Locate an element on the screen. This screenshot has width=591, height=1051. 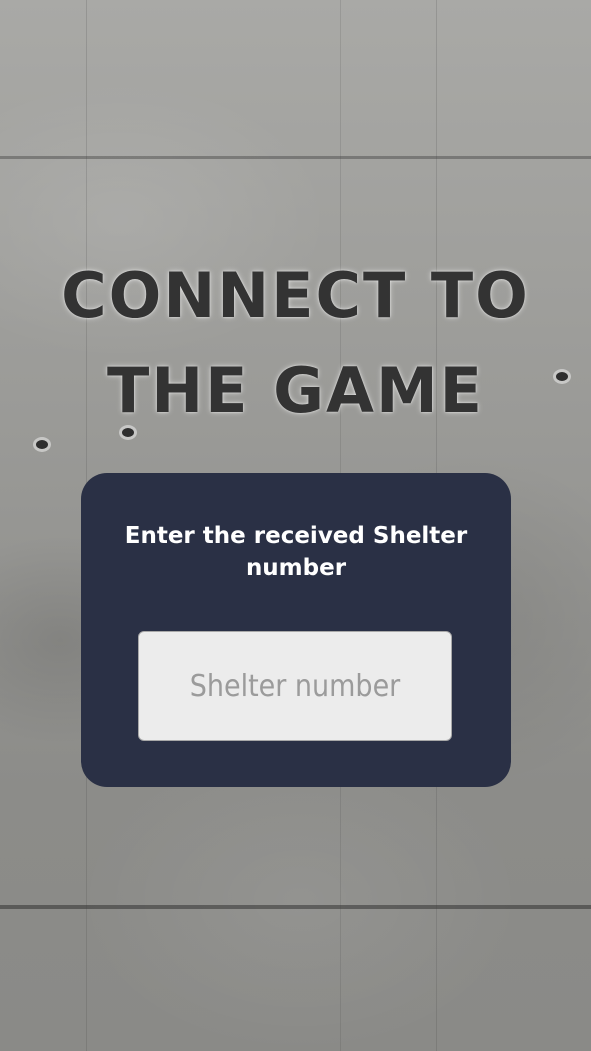
page-title-line-1: CONNECT TO is located at coordinates (295, 295).